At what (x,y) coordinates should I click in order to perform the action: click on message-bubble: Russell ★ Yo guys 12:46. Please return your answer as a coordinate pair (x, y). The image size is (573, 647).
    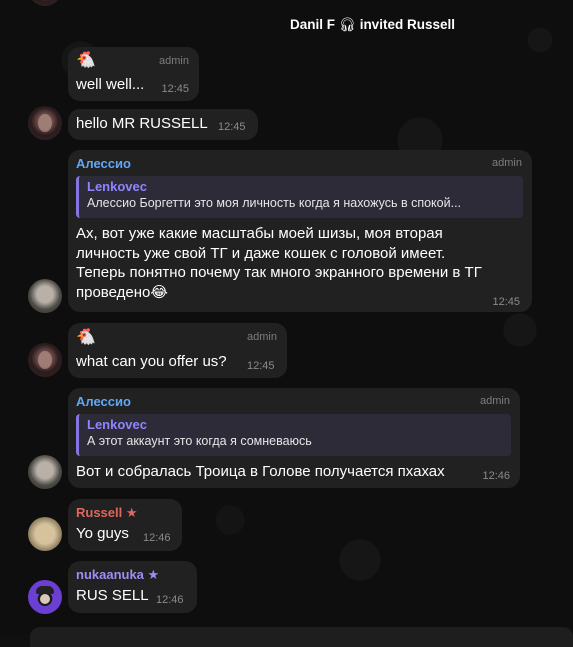
    Looking at the image, I should click on (125, 525).